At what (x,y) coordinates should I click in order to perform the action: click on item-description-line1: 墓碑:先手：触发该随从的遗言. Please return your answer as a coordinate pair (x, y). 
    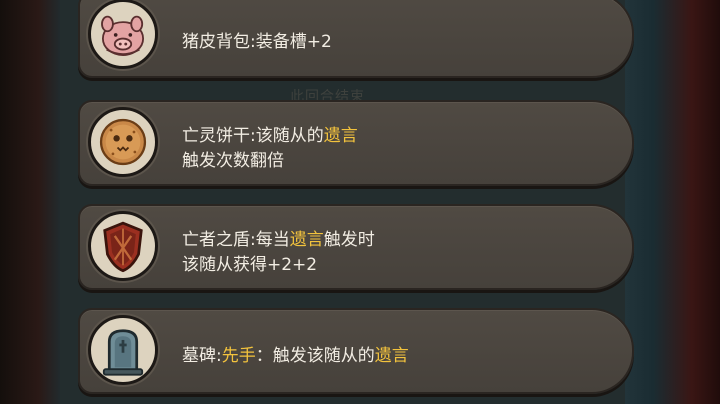
    Looking at the image, I should click on (295, 356).